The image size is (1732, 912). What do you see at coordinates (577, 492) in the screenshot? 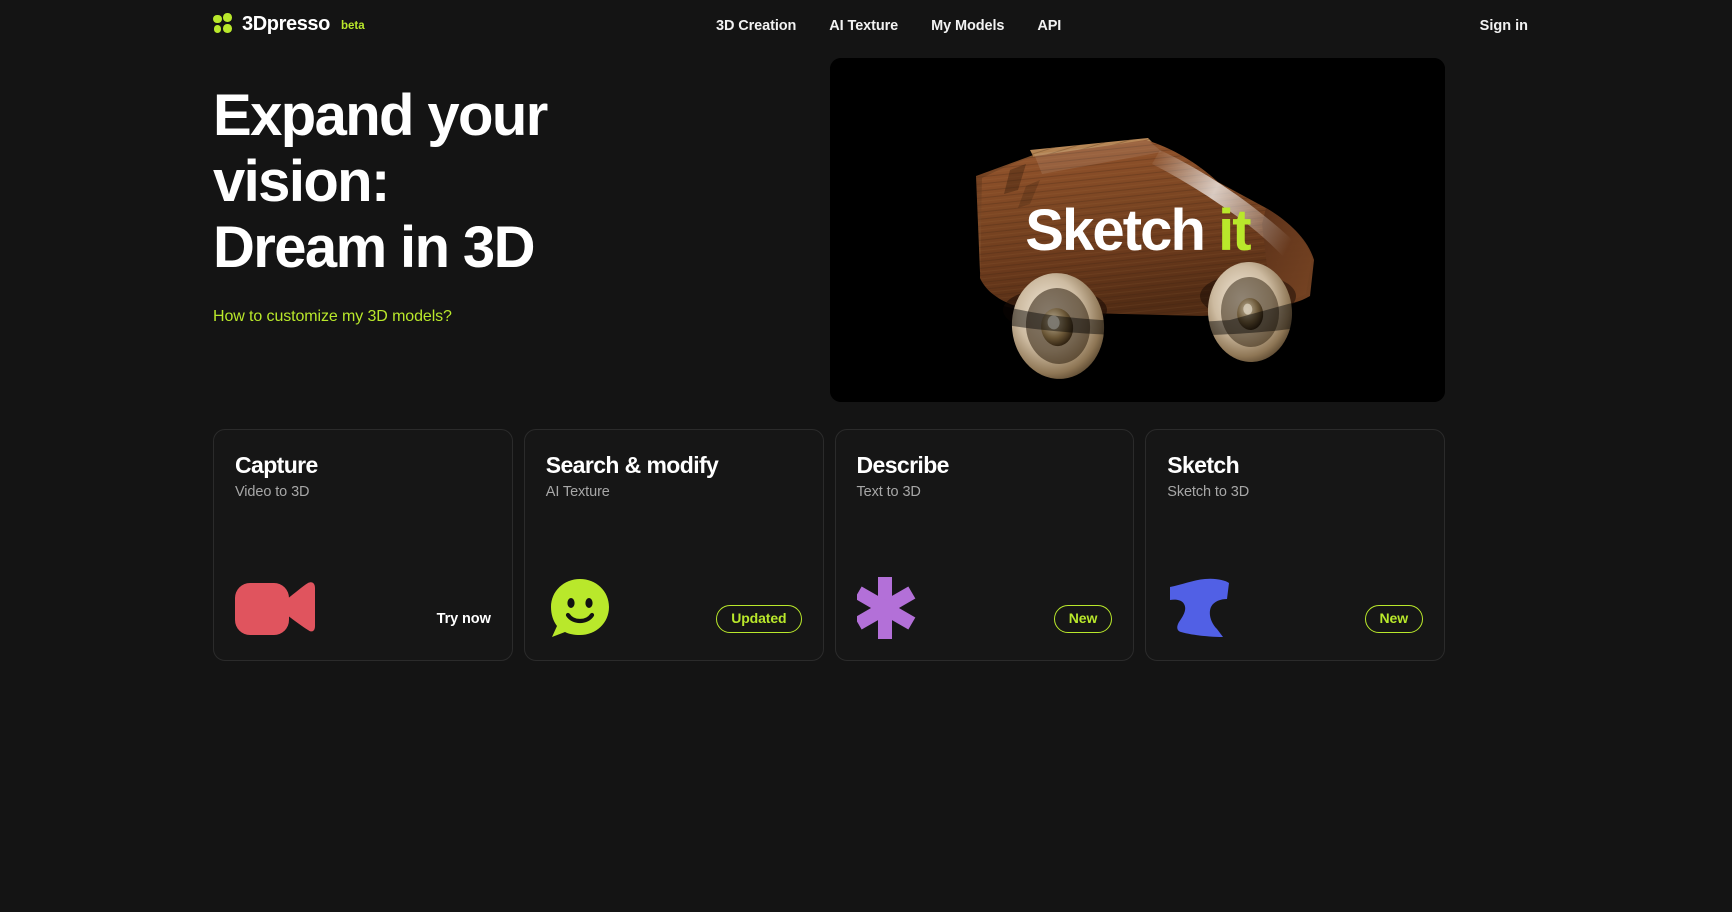
I see `card-subtitle: AI Texture` at bounding box center [577, 492].